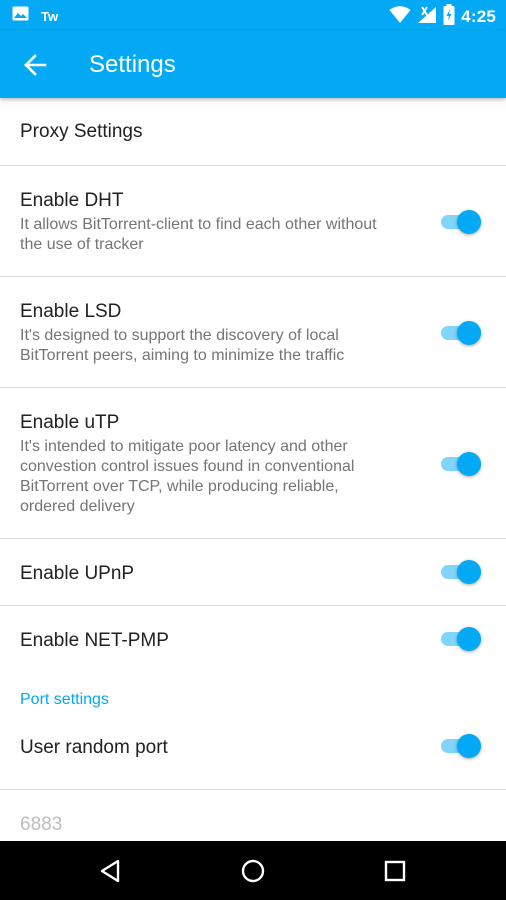 The height and width of the screenshot is (900, 506). I want to click on signal-icon, so click(427, 17).